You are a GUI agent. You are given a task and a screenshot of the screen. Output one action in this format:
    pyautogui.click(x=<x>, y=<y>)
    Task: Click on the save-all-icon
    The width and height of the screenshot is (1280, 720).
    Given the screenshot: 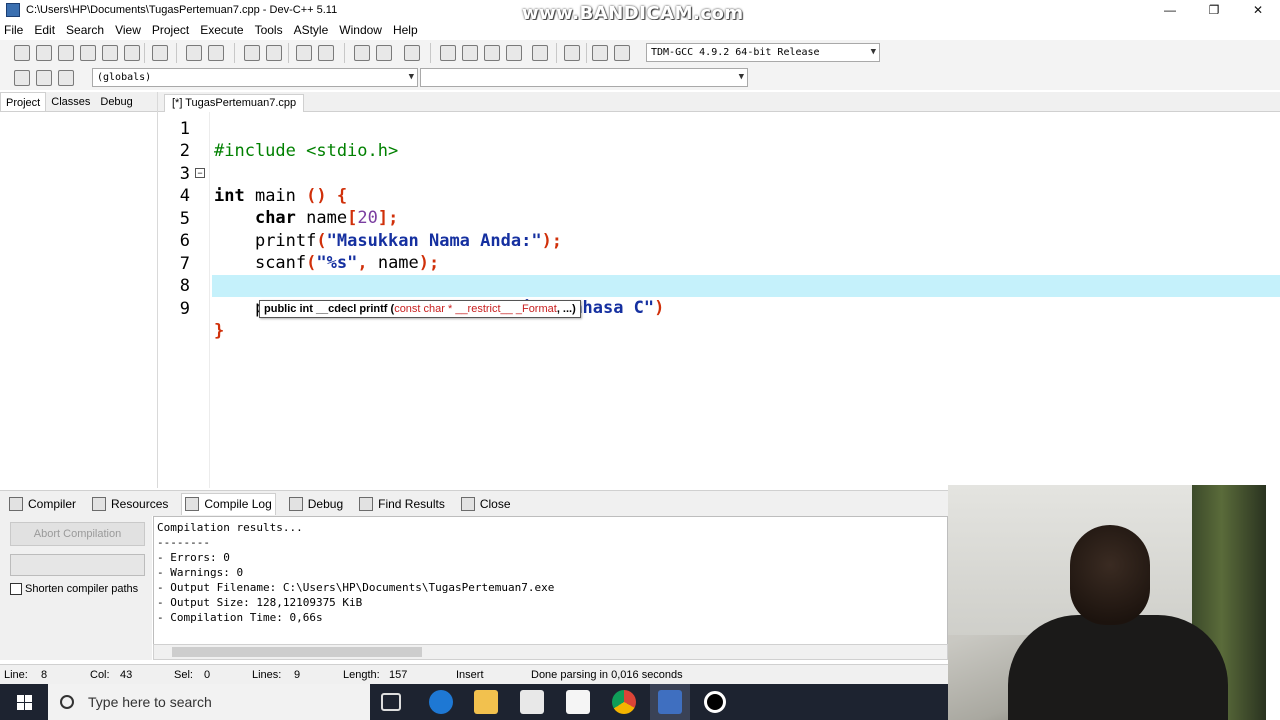 What is the action you would take?
    pyautogui.click(x=88, y=53)
    